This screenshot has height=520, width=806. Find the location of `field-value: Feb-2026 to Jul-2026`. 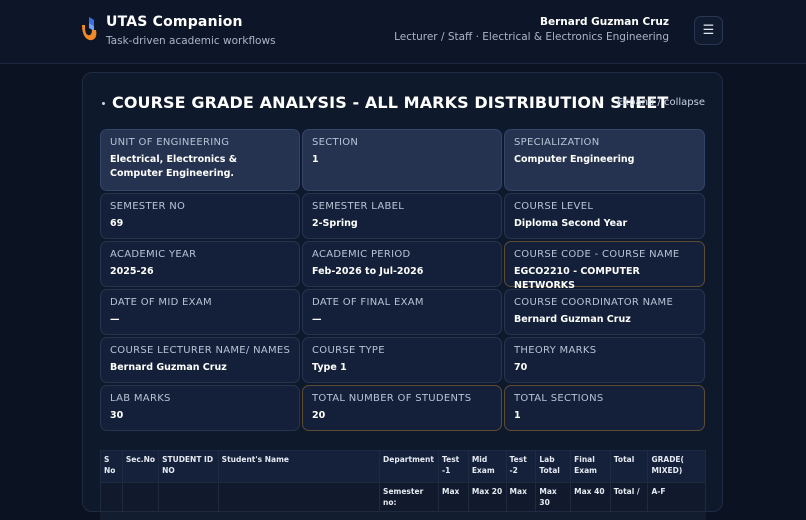

field-value: Feb-2026 to Jul-2026 is located at coordinates (368, 271).